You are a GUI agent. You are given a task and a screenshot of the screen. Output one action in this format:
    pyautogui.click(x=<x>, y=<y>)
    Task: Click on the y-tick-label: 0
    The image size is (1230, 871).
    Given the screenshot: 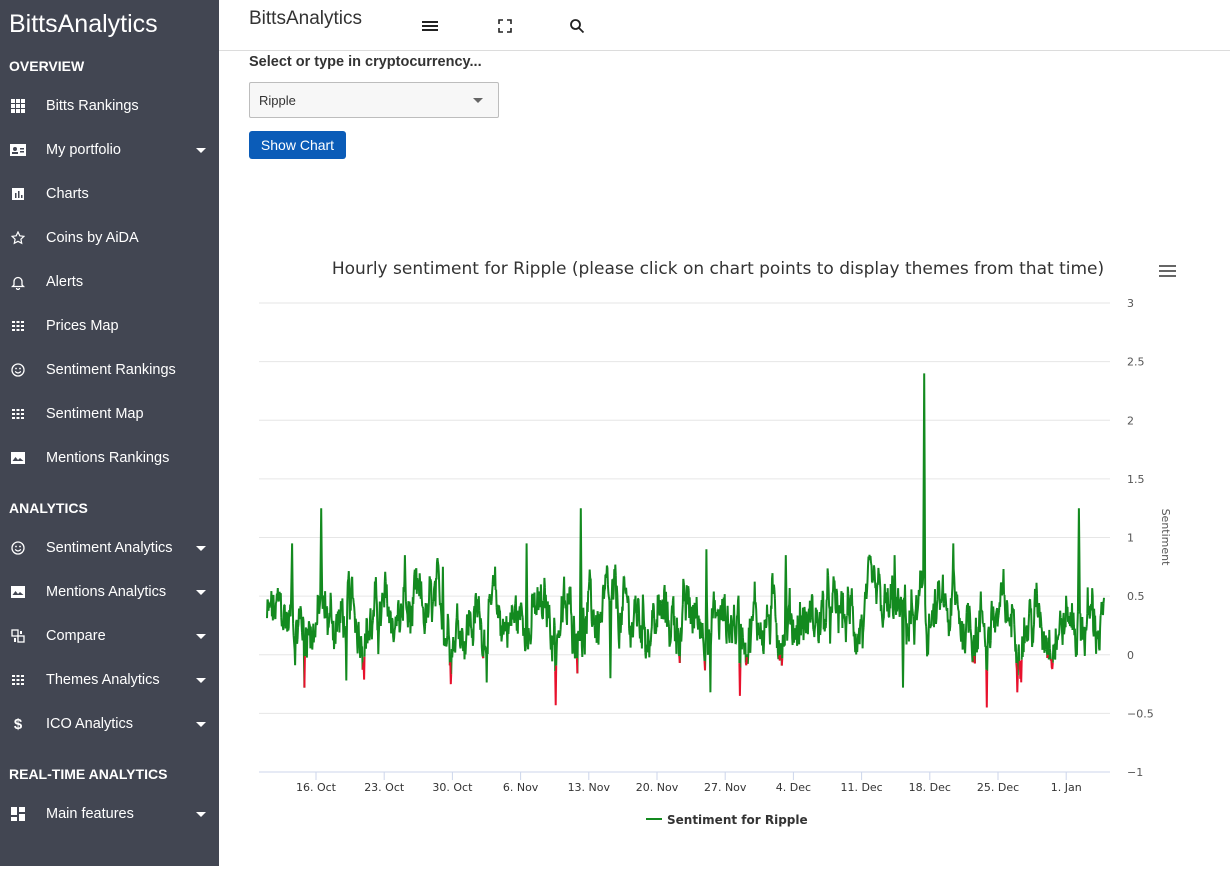 What is the action you would take?
    pyautogui.click(x=1130, y=655)
    